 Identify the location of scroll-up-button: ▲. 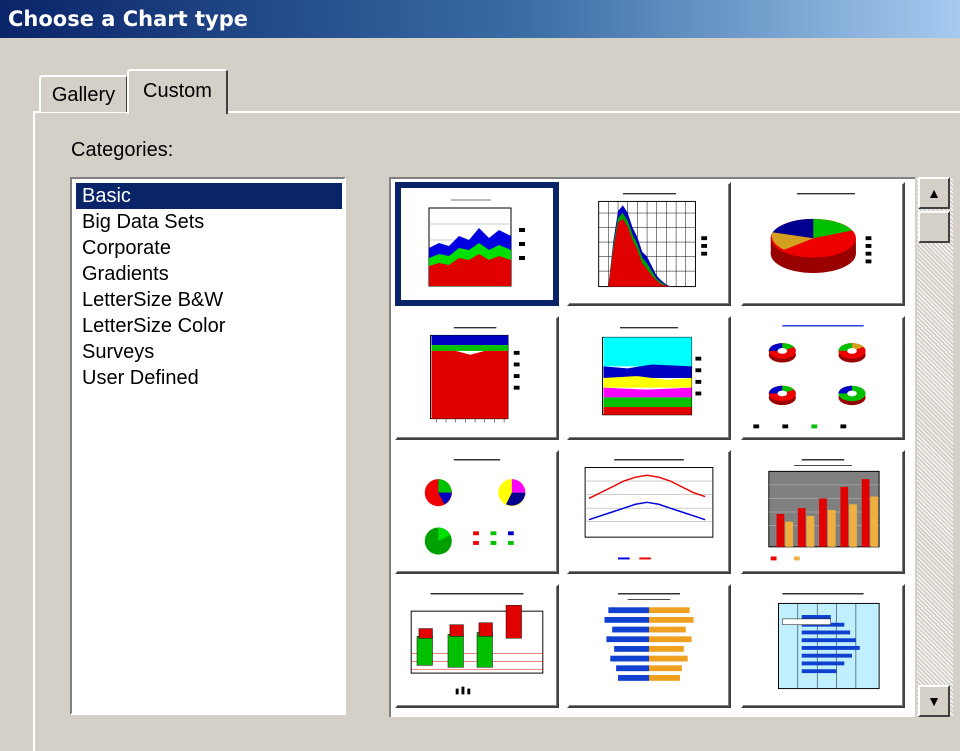
(934, 193).